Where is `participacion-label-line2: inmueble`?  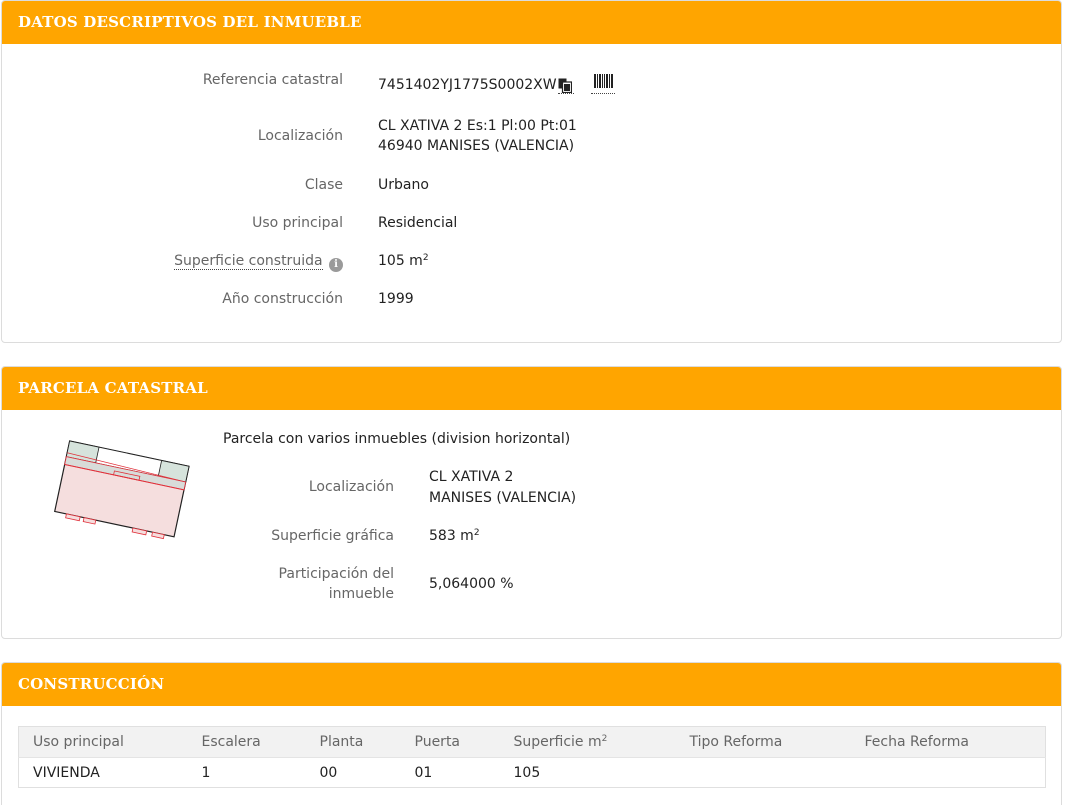
participacion-label-line2: inmueble is located at coordinates (361, 594).